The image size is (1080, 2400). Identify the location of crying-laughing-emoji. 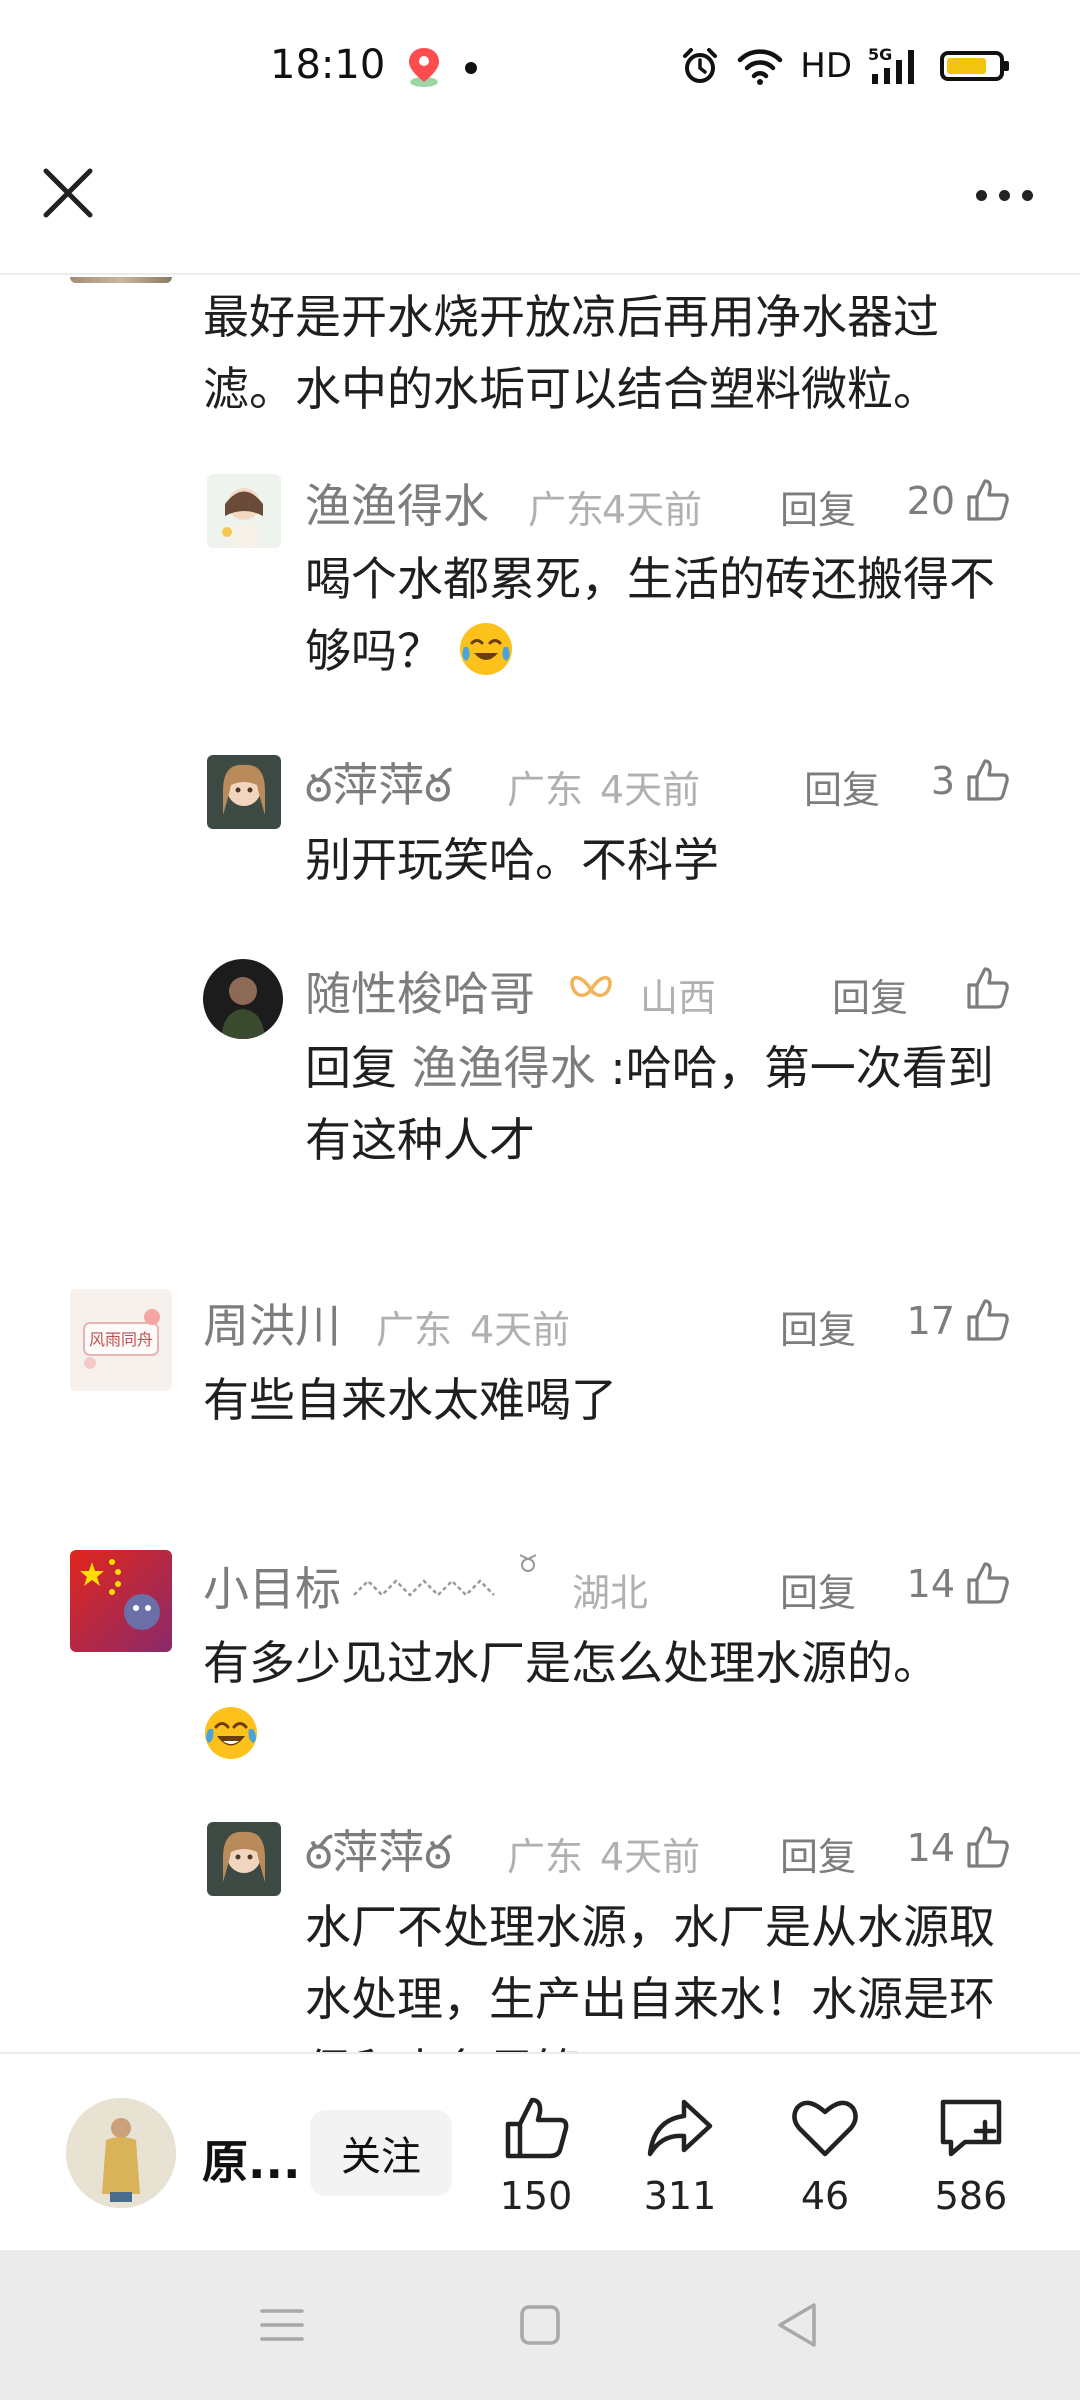
(485, 649).